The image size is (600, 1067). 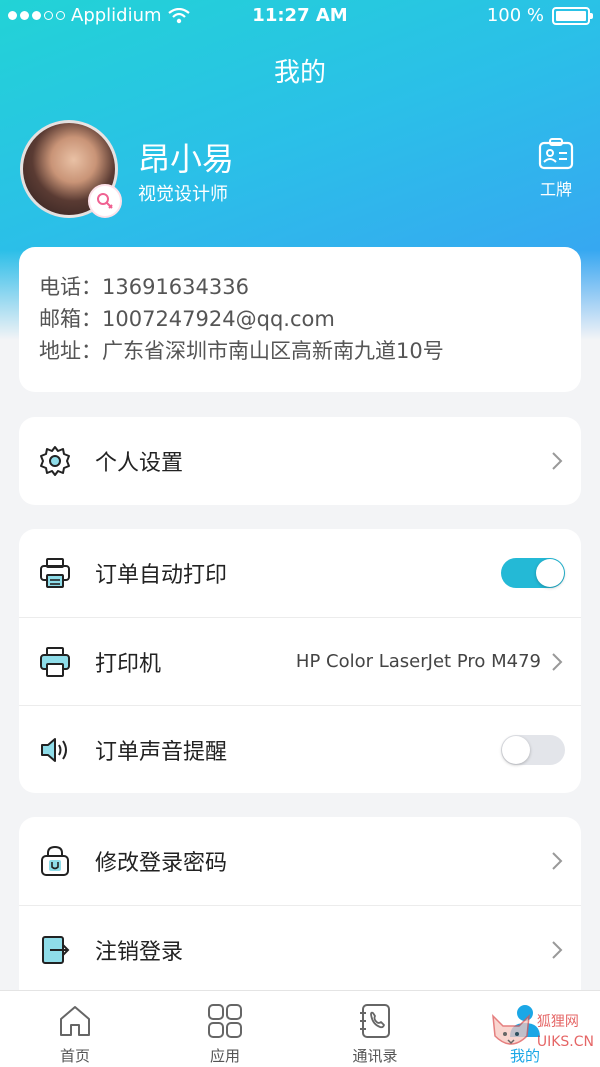 What do you see at coordinates (565, 1042) in the screenshot?
I see `watermark-line2: UIKS.CN` at bounding box center [565, 1042].